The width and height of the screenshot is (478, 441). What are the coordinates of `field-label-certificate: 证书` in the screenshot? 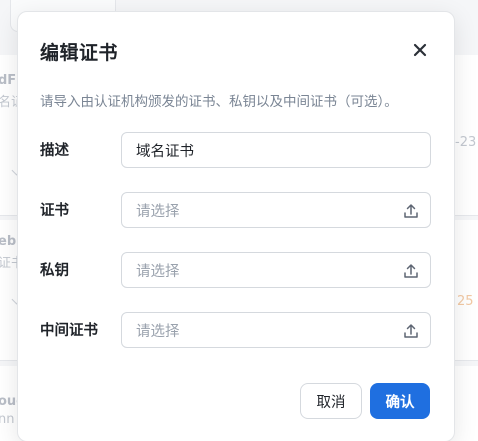 It's located at (54, 211).